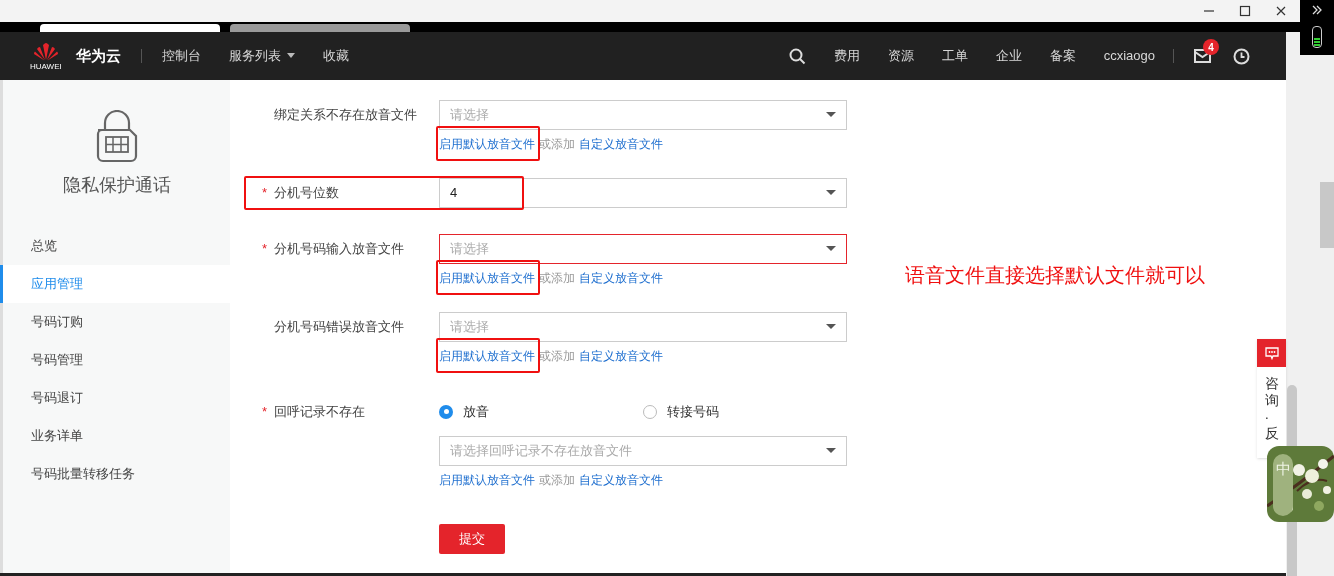 The image size is (1334, 576). Describe the element at coordinates (306, 193) in the screenshot. I see `field-label: 分机号位数` at that location.